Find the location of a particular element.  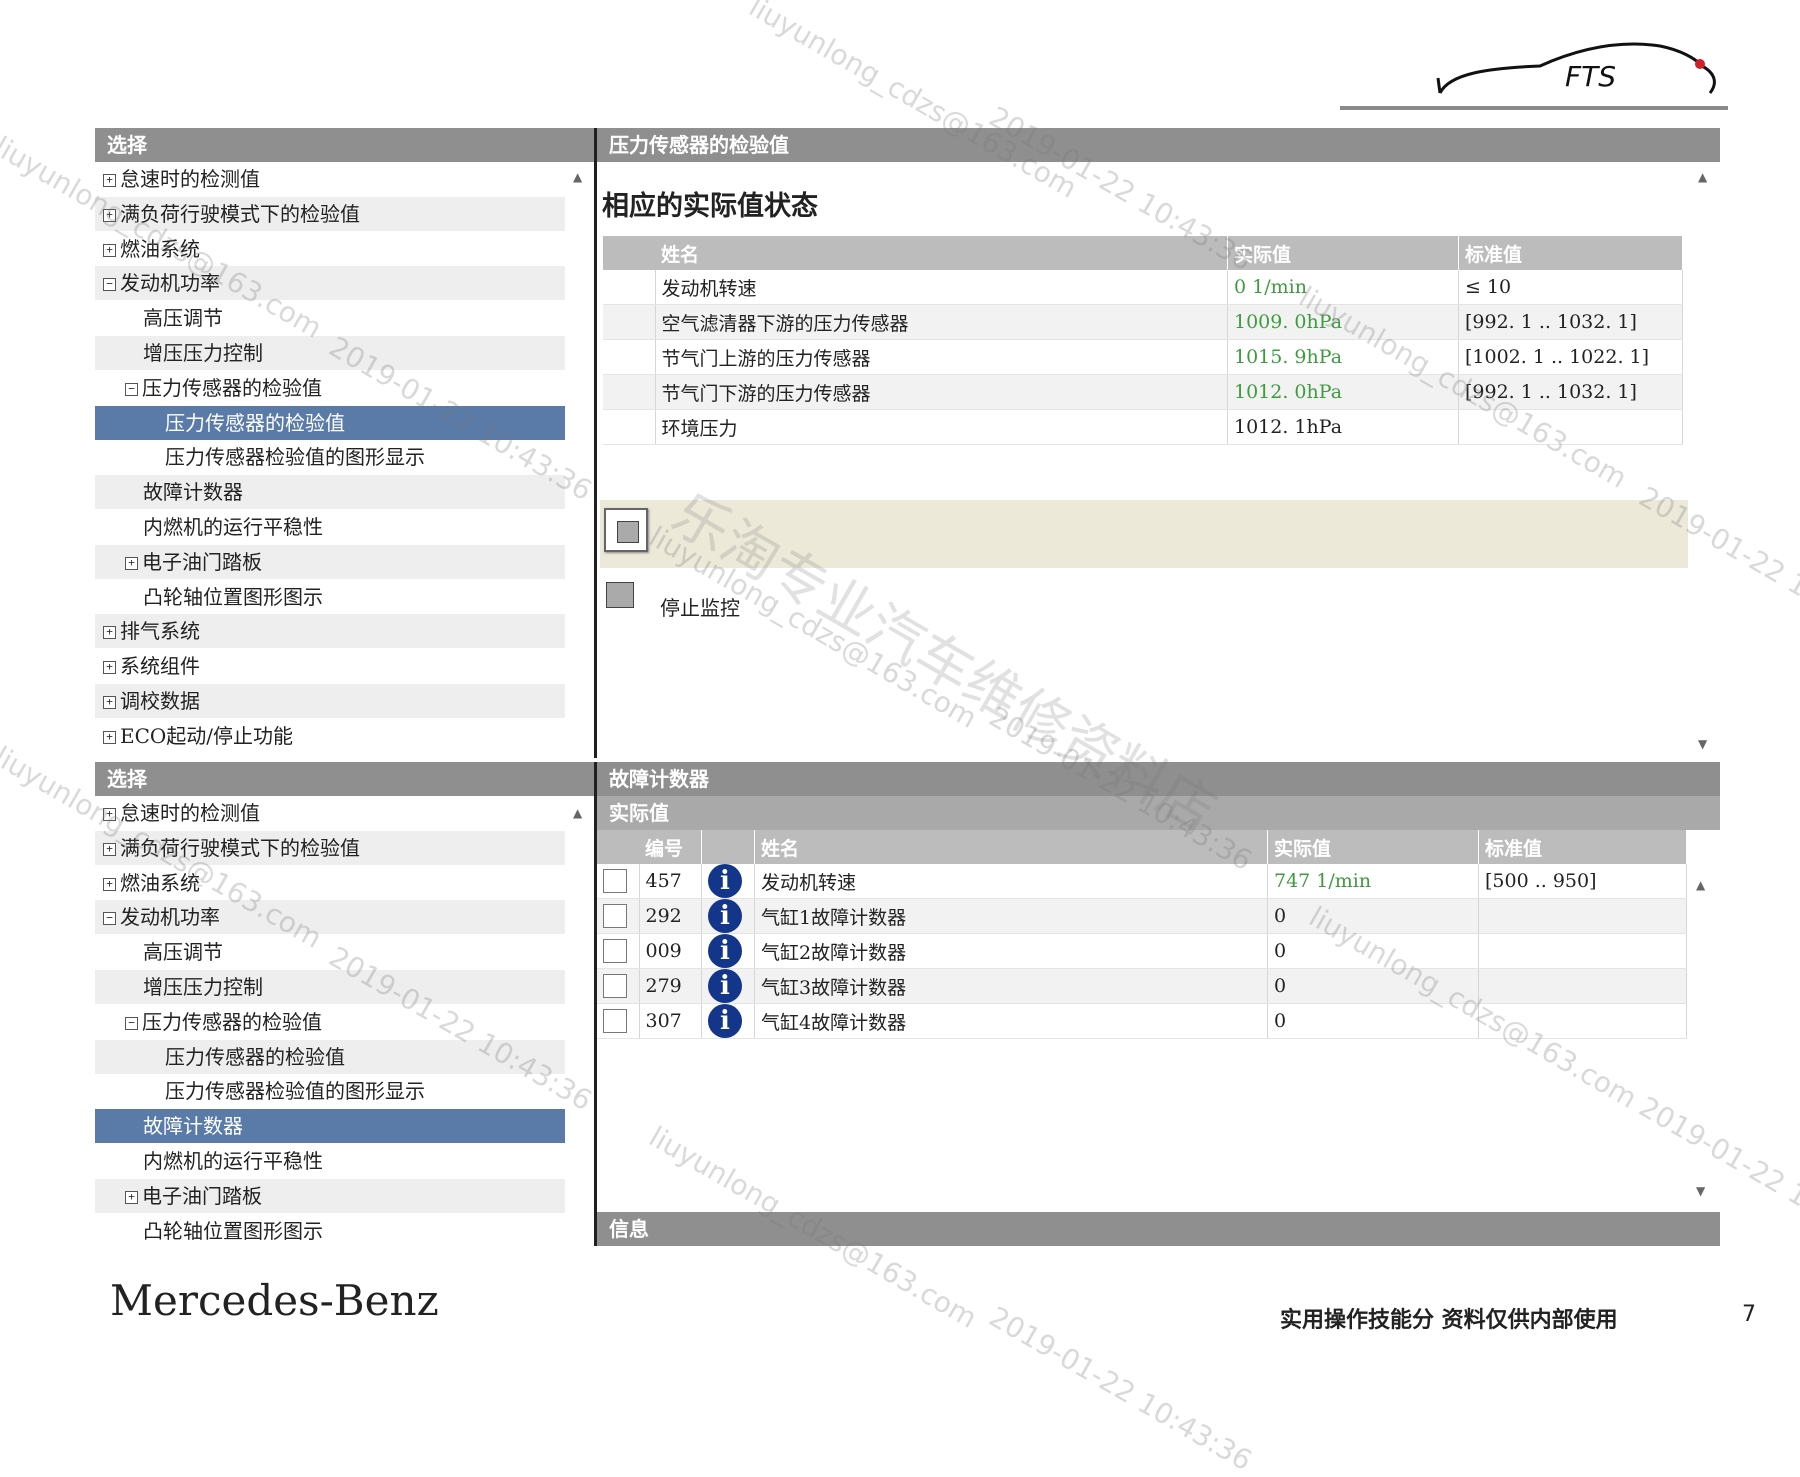

tree-item: +ECO起动/停止功能 is located at coordinates (330, 736).